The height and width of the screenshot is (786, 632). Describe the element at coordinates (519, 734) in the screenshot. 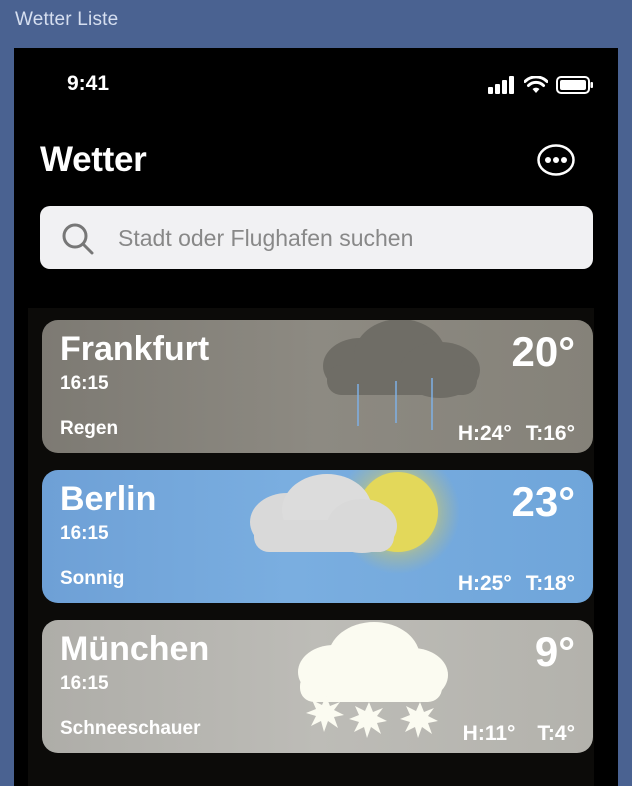

I see `high-low: H:11° T:4°` at that location.